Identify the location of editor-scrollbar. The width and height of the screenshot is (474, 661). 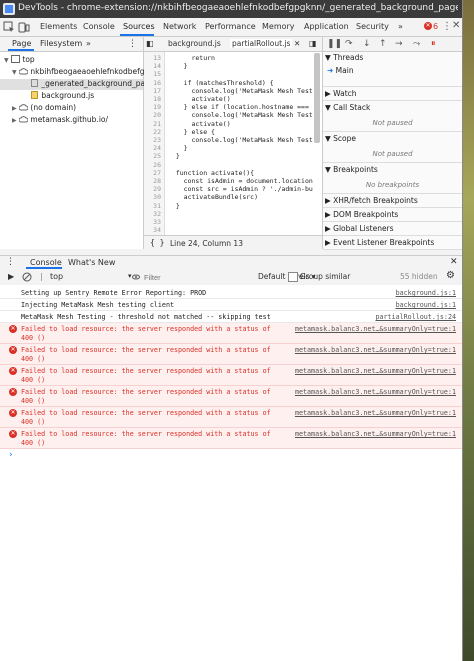
(317, 98).